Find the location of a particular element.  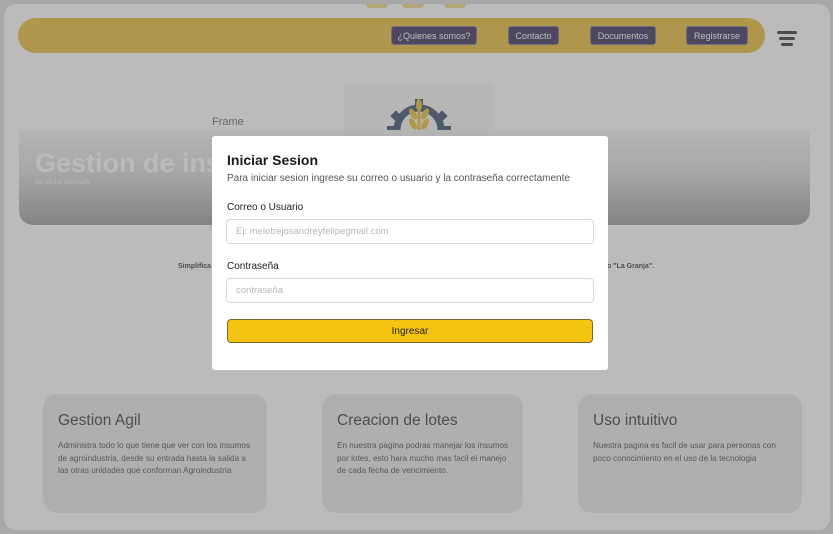

password-field-label: Contraseña is located at coordinates (253, 266).